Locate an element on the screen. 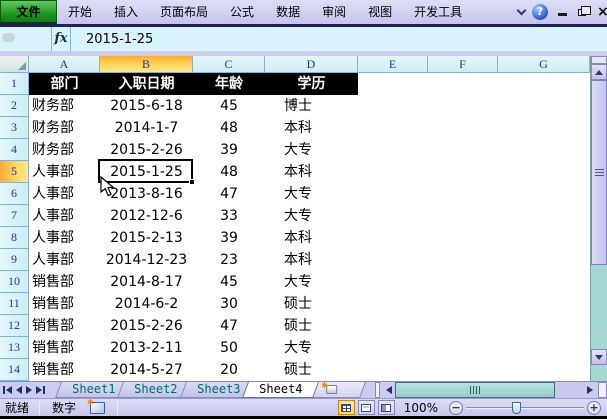  zoom-slider is located at coordinates (525, 408).